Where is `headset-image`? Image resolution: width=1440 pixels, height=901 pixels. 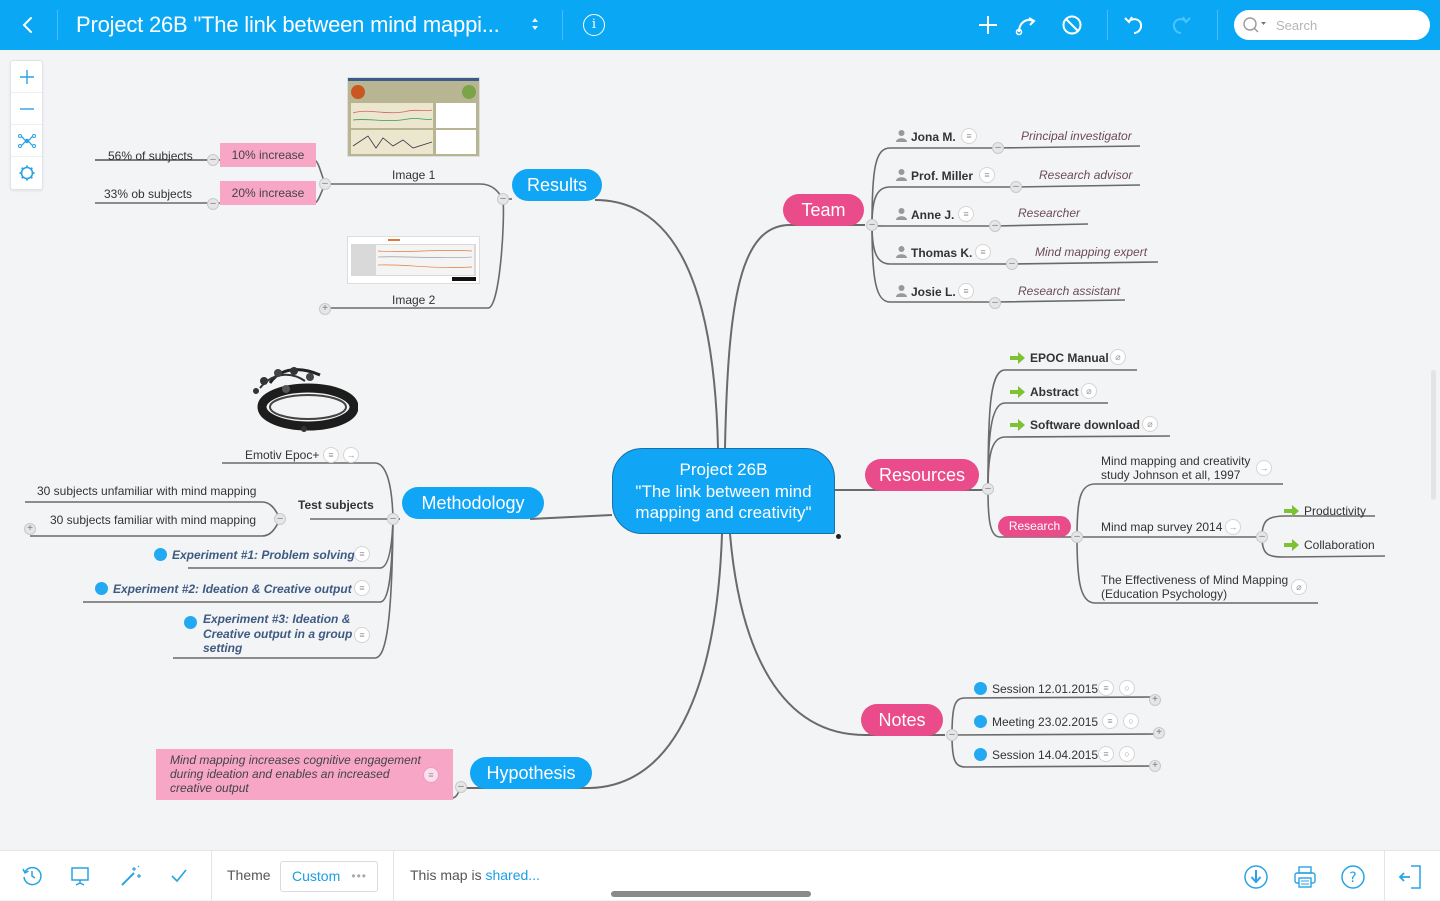
headset-image is located at coordinates (304, 399).